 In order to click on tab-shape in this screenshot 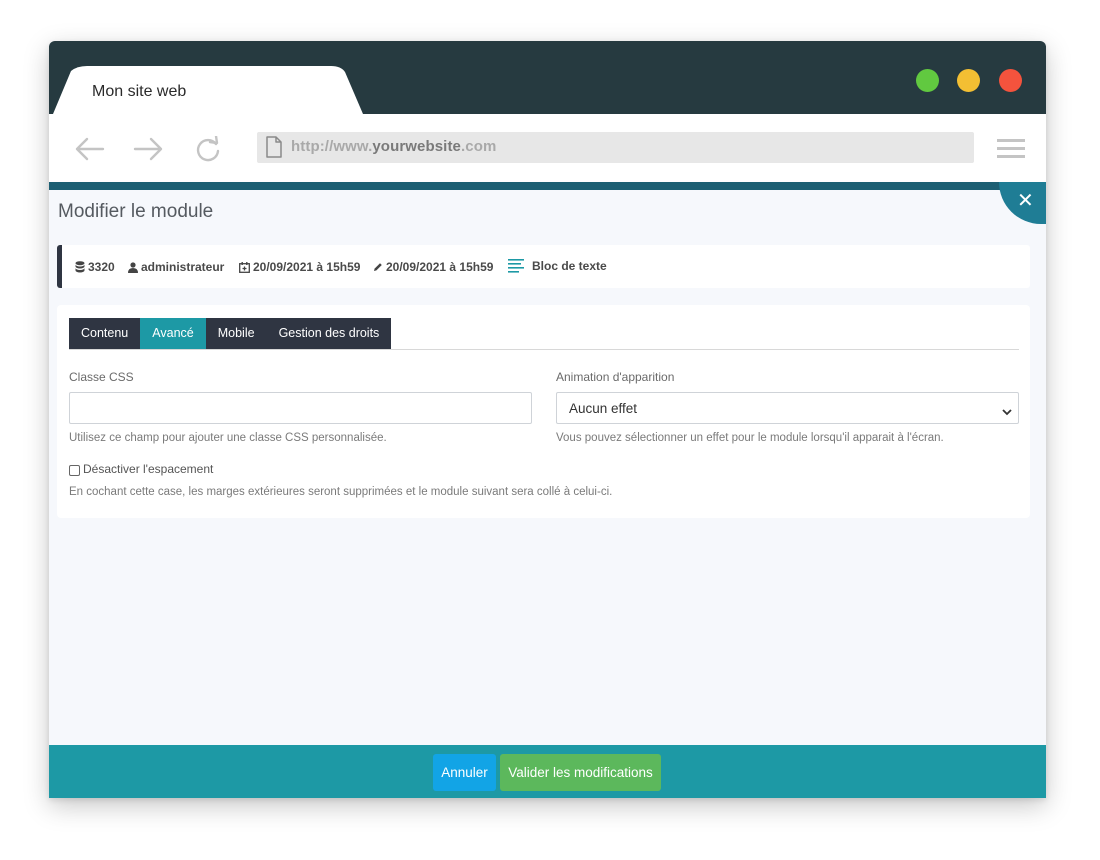, I will do `click(208, 90)`.